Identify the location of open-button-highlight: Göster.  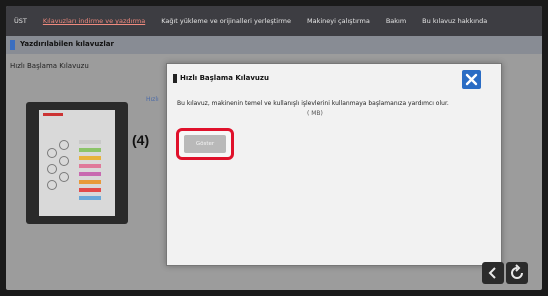
(205, 144).